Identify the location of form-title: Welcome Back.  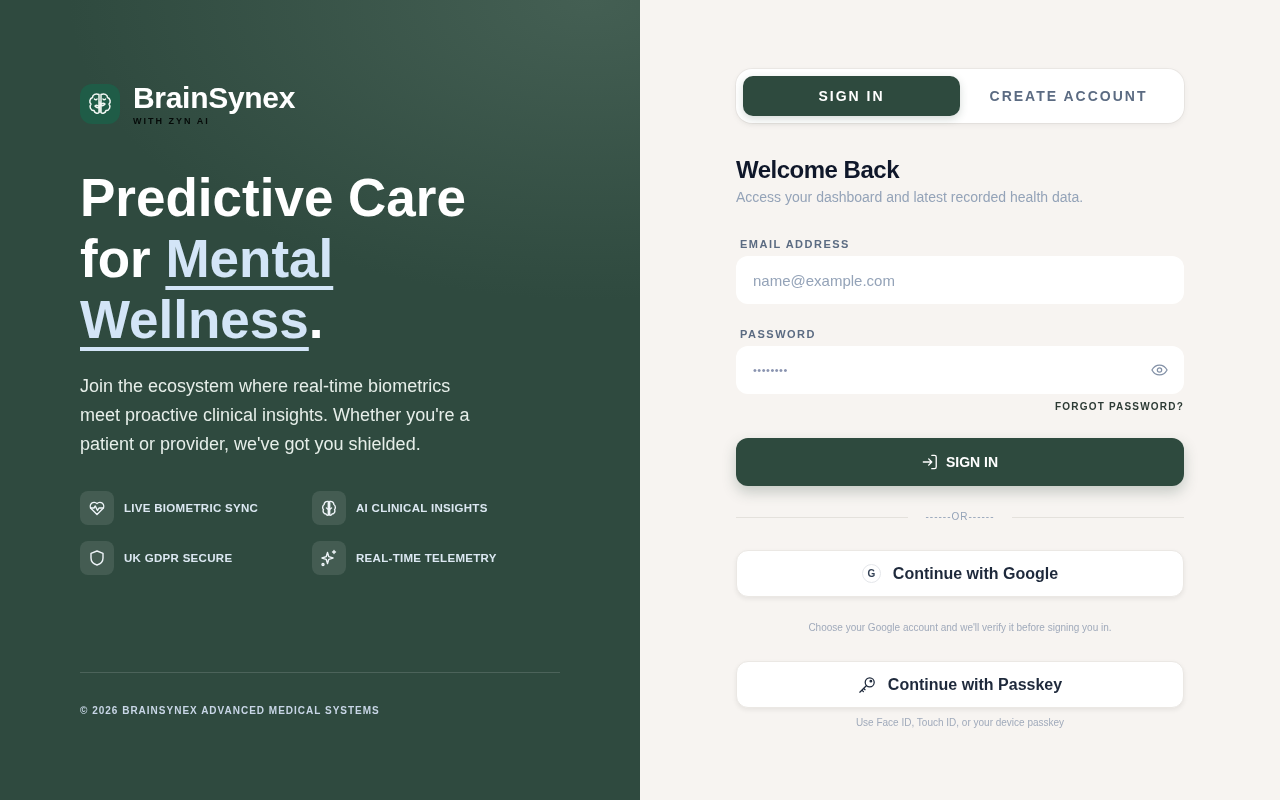
(817, 170).